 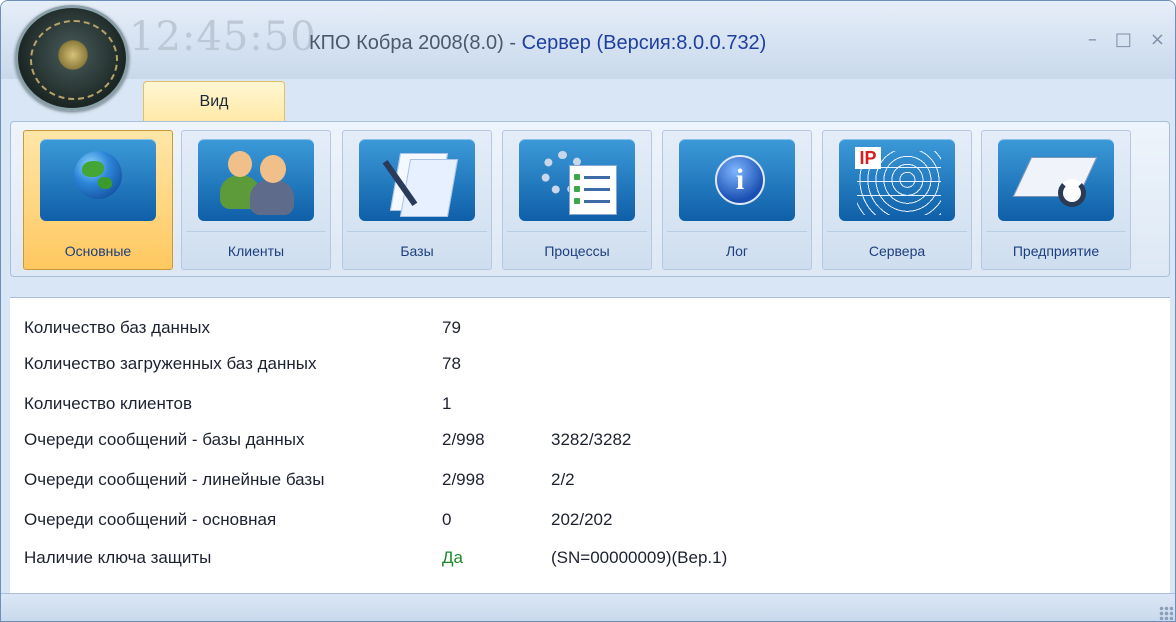 I want to click on stat-value: 1, so click(x=447, y=403).